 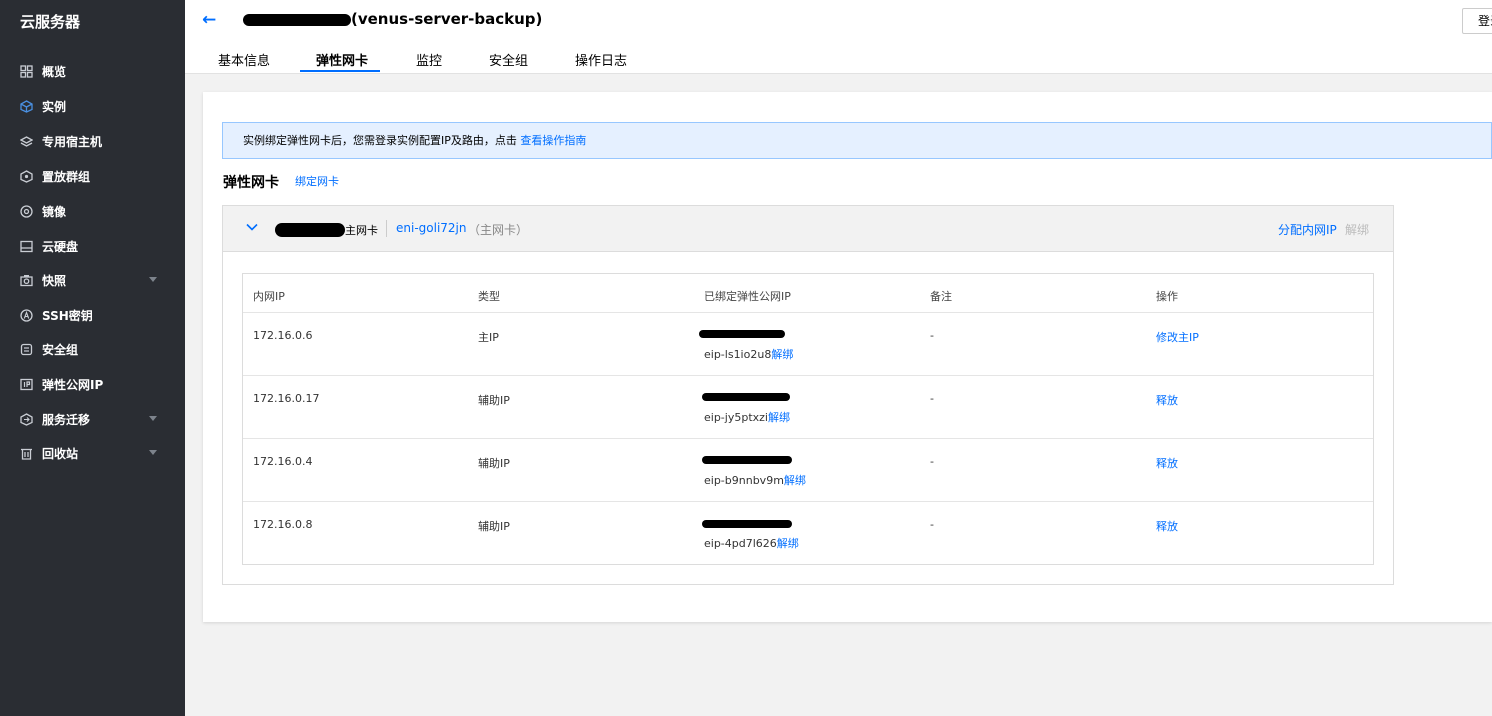 What do you see at coordinates (60, 246) in the screenshot?
I see `sidebar-item-label: 云硬盘` at bounding box center [60, 246].